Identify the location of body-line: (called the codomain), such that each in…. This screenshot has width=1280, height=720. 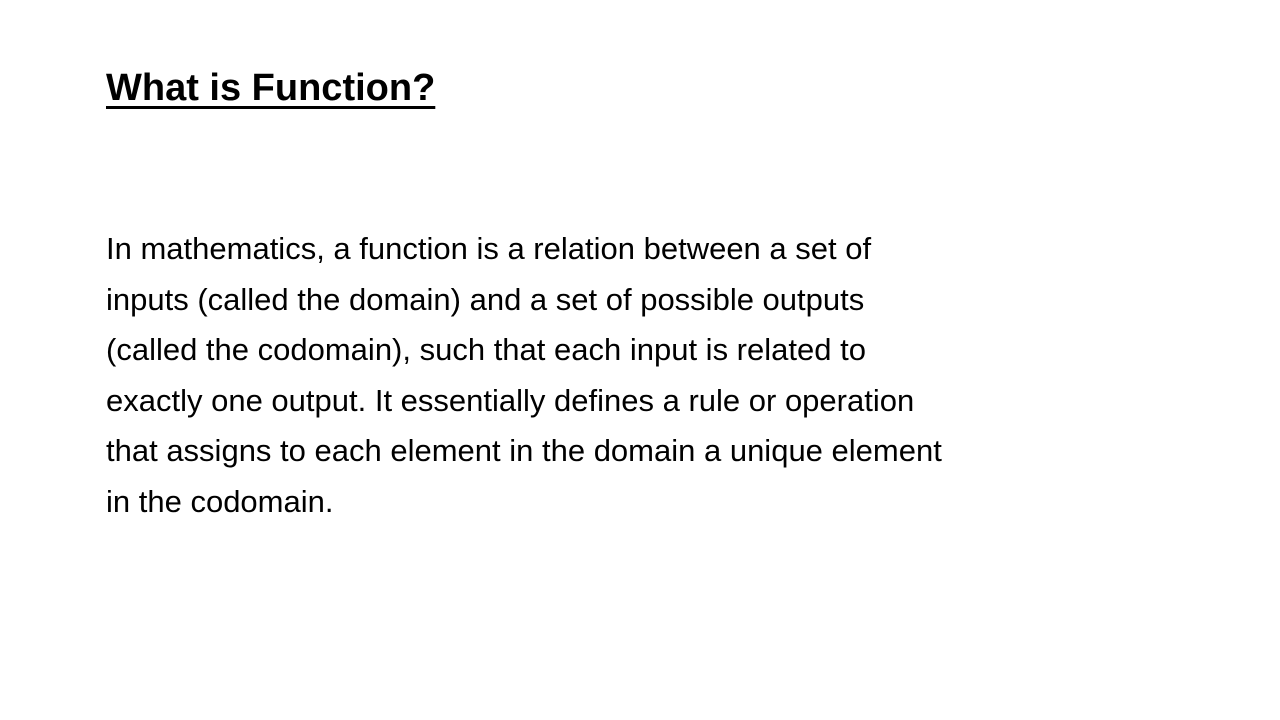
(486, 349).